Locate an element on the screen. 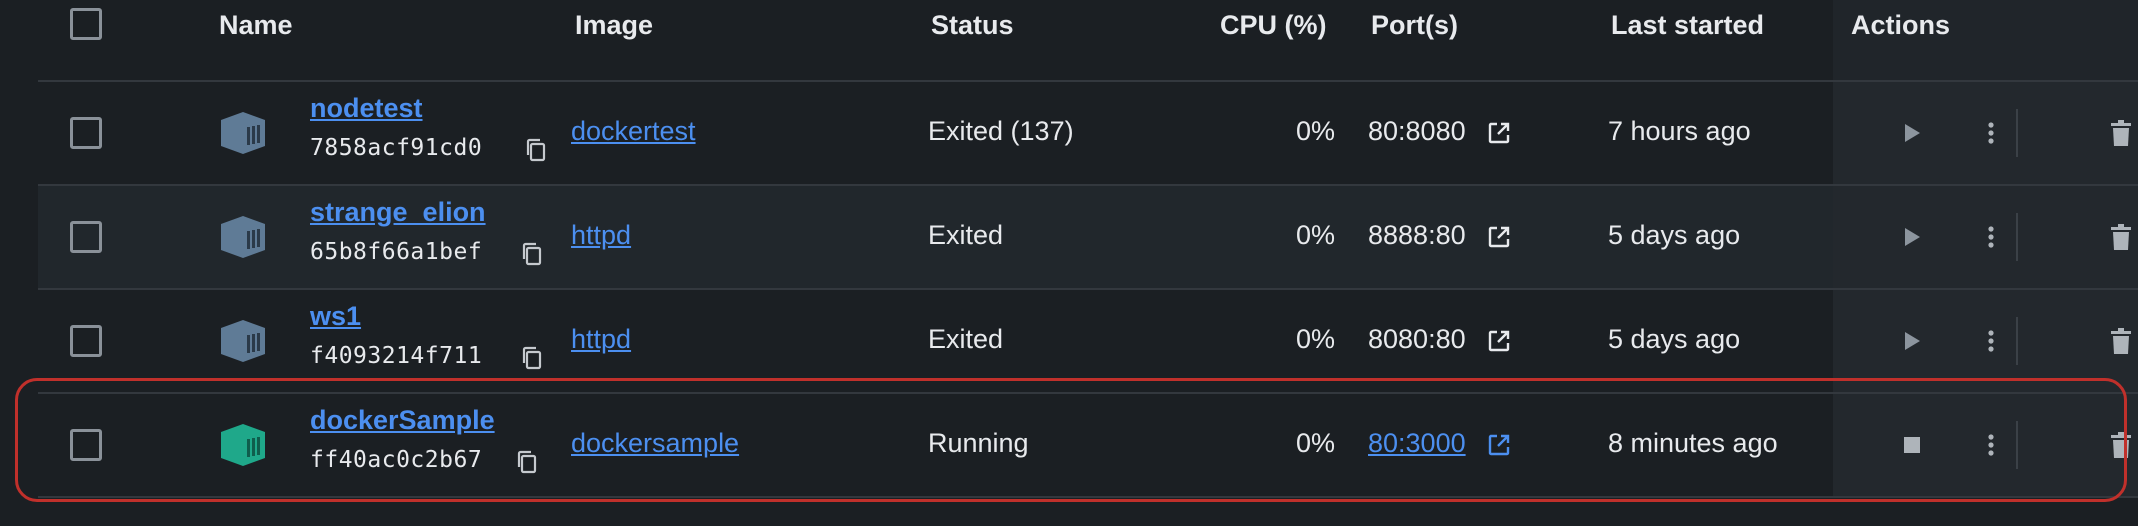 Image resolution: width=2138 pixels, height=526 pixels. container-id: f4093214f711 is located at coordinates (396, 356).